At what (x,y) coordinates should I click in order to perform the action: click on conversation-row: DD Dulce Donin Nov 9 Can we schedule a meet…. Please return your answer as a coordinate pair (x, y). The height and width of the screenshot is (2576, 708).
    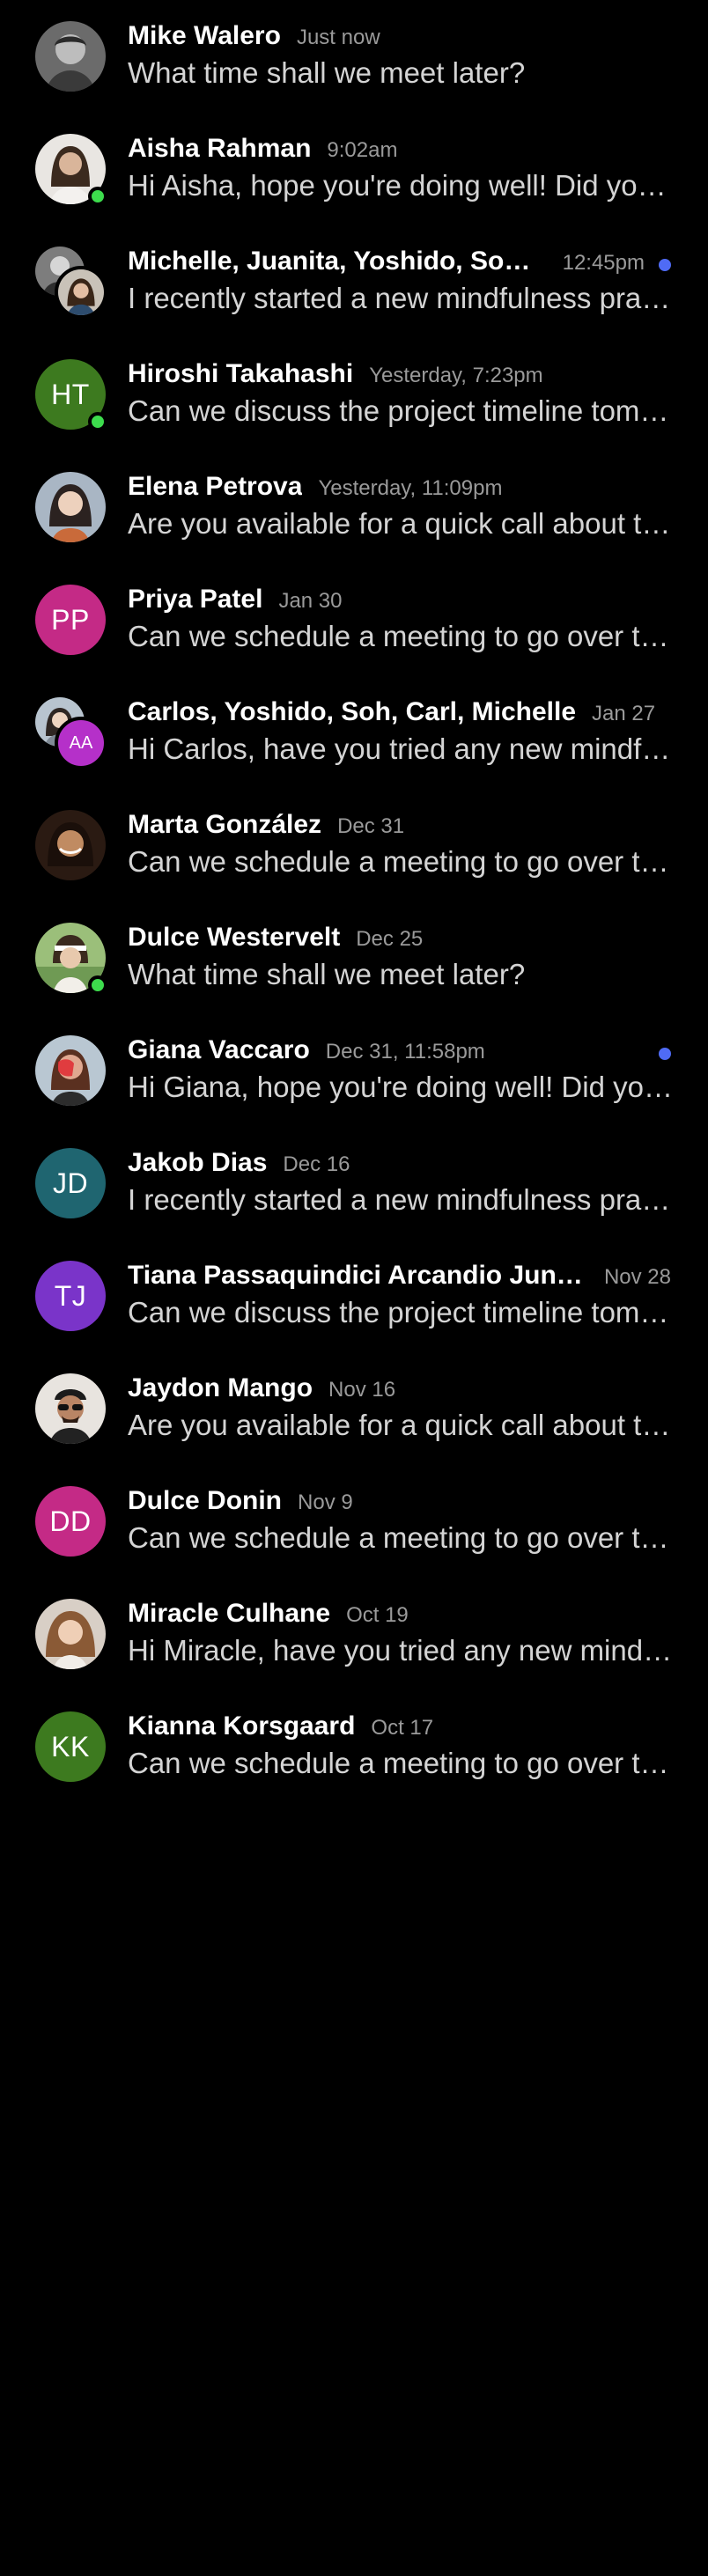
    Looking at the image, I should click on (354, 1522).